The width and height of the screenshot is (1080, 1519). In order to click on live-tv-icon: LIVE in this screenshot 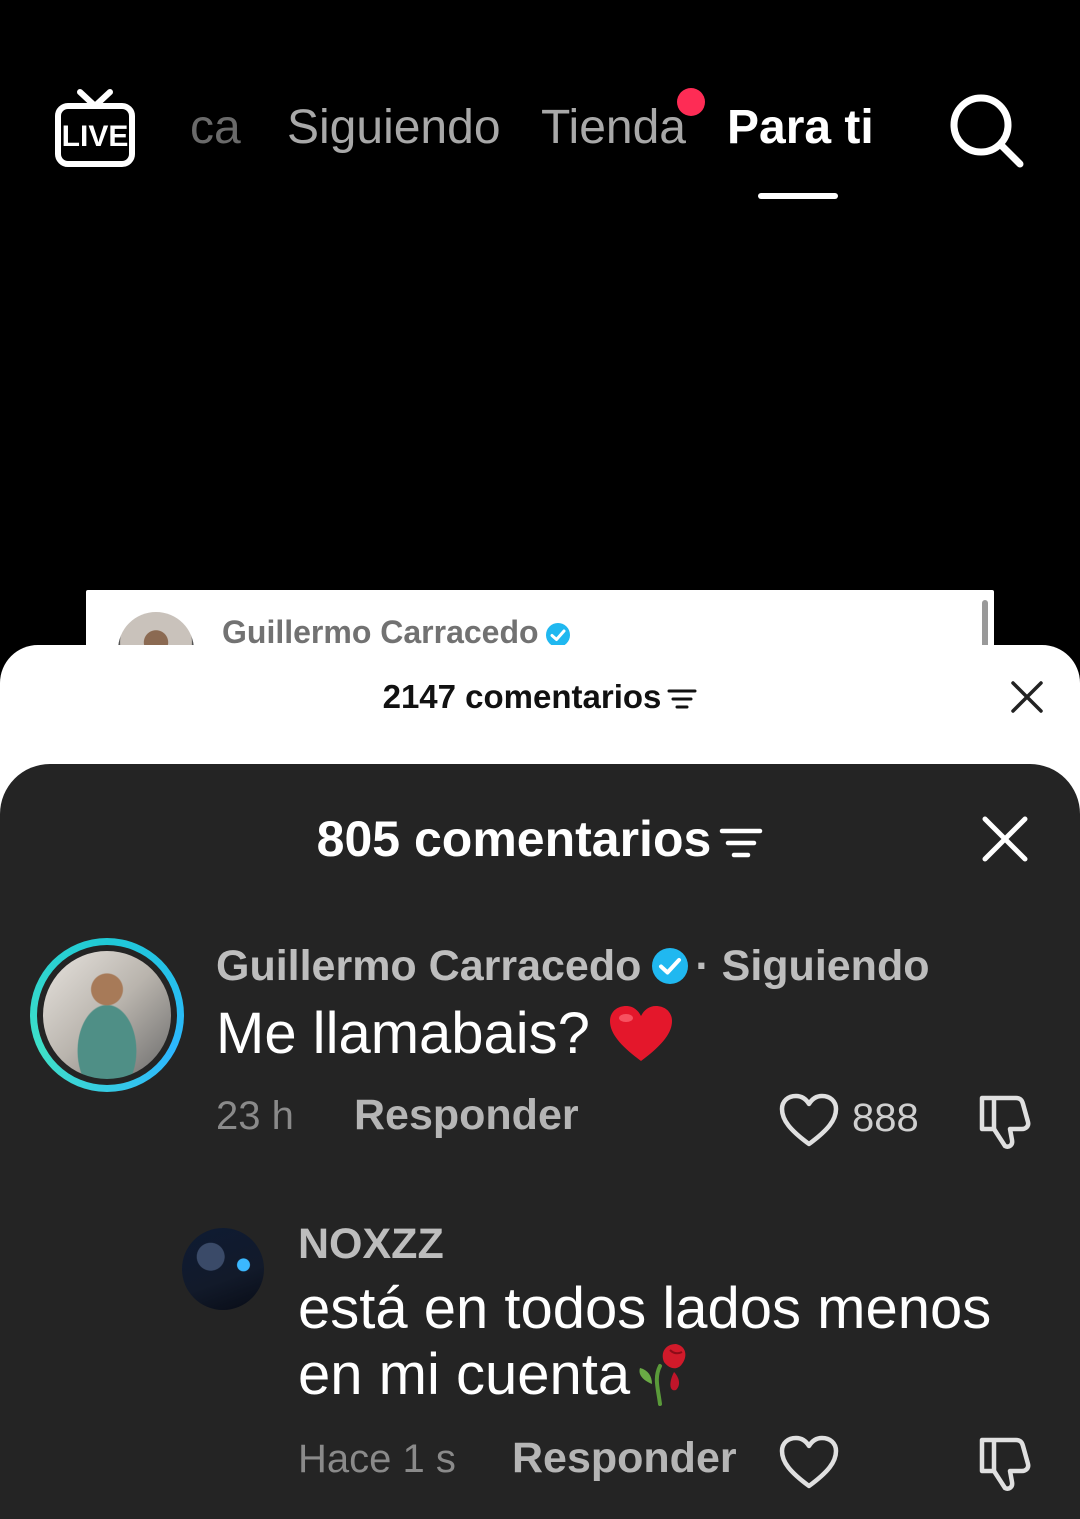, I will do `click(95, 129)`.